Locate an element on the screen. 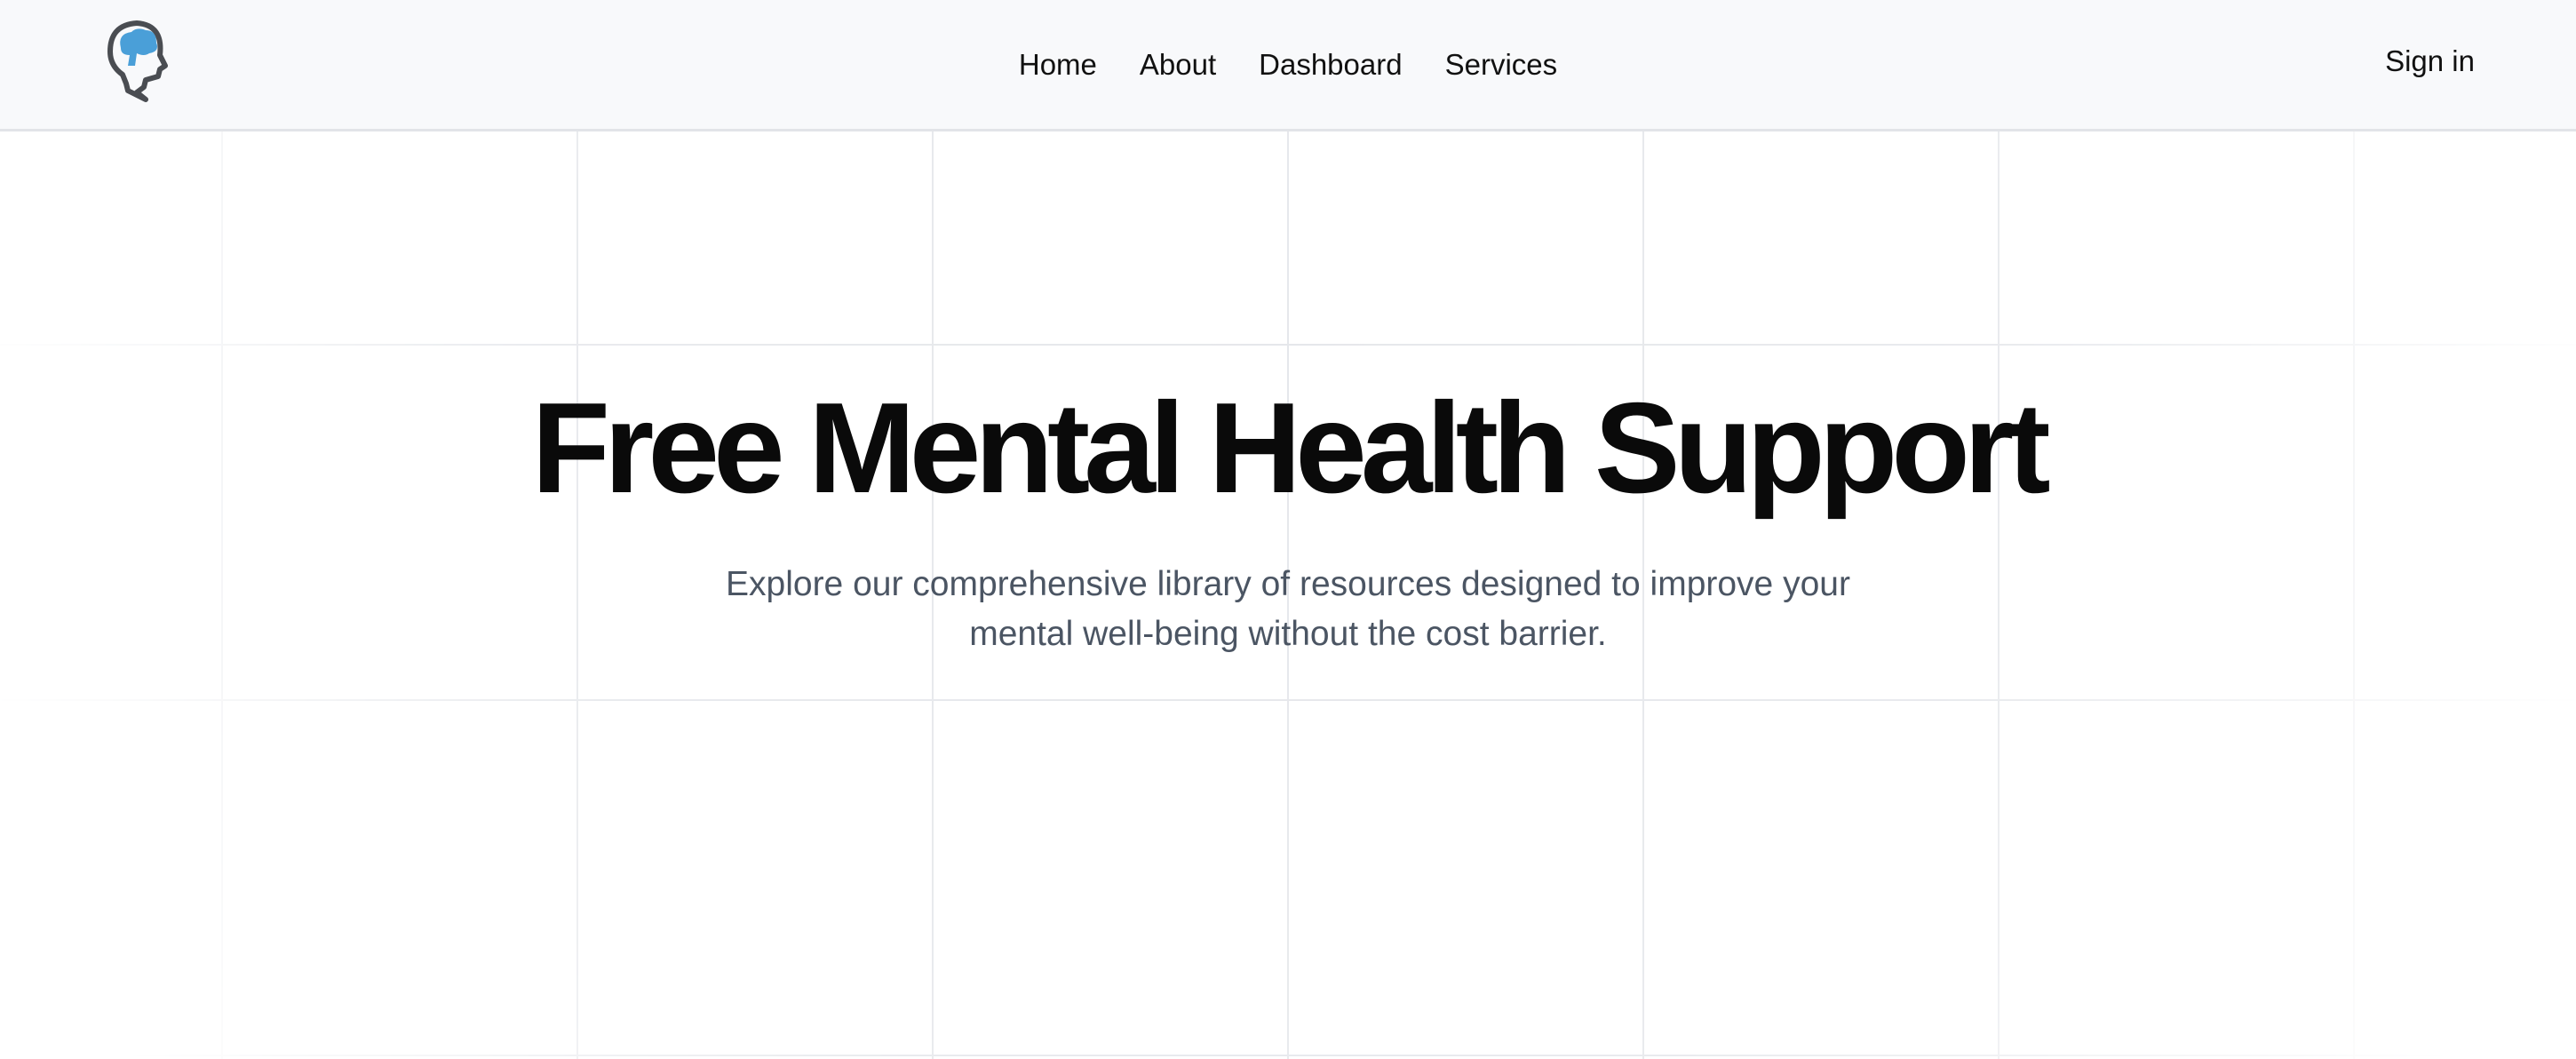 The height and width of the screenshot is (1059, 2576). nav-services-link: Services is located at coordinates (1501, 64).